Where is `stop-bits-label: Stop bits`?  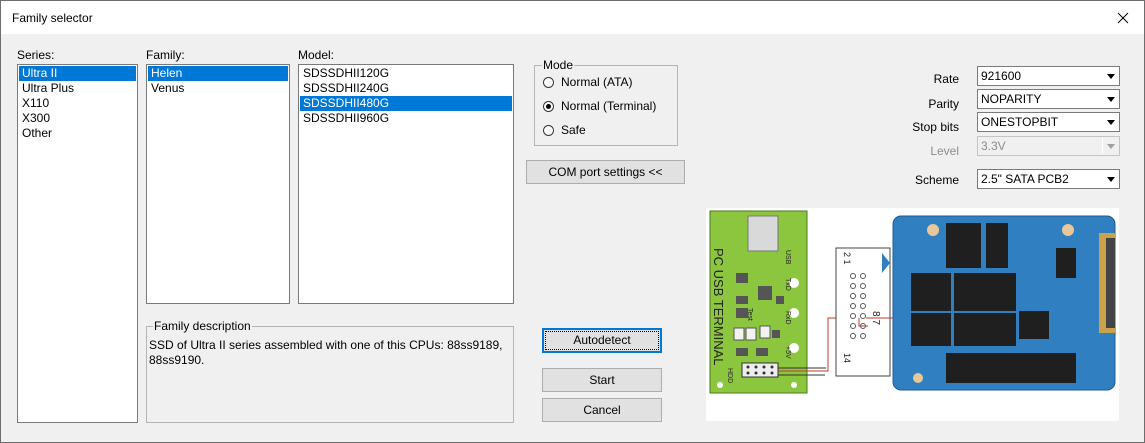
stop-bits-label: Stop bits is located at coordinates (935, 127).